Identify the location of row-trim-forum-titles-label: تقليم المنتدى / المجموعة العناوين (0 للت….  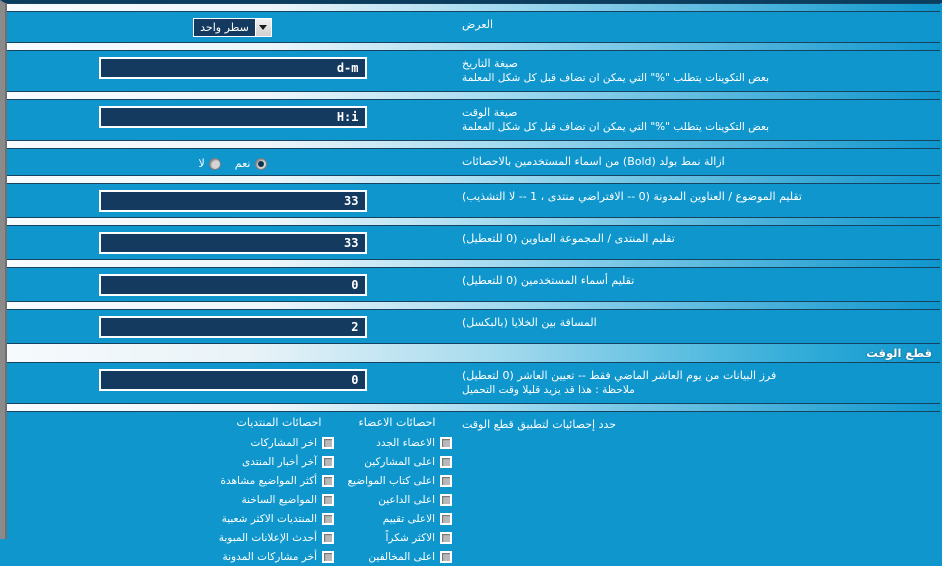
(568, 238).